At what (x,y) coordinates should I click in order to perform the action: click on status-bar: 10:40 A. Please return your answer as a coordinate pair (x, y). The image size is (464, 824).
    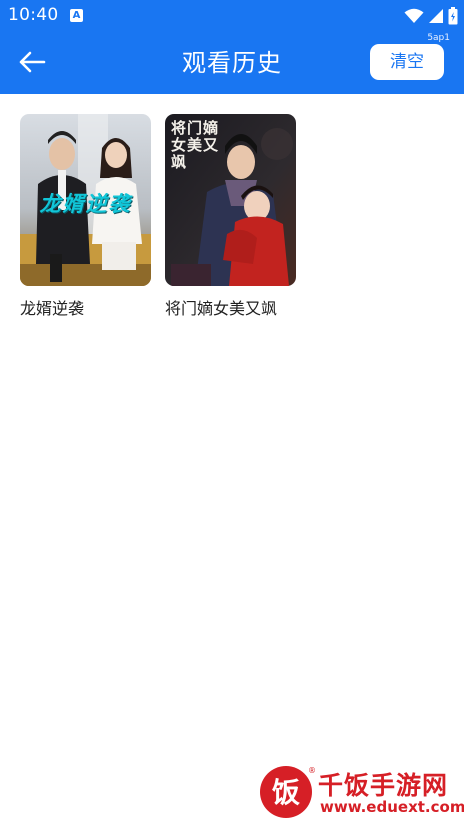
    Looking at the image, I should click on (232, 16).